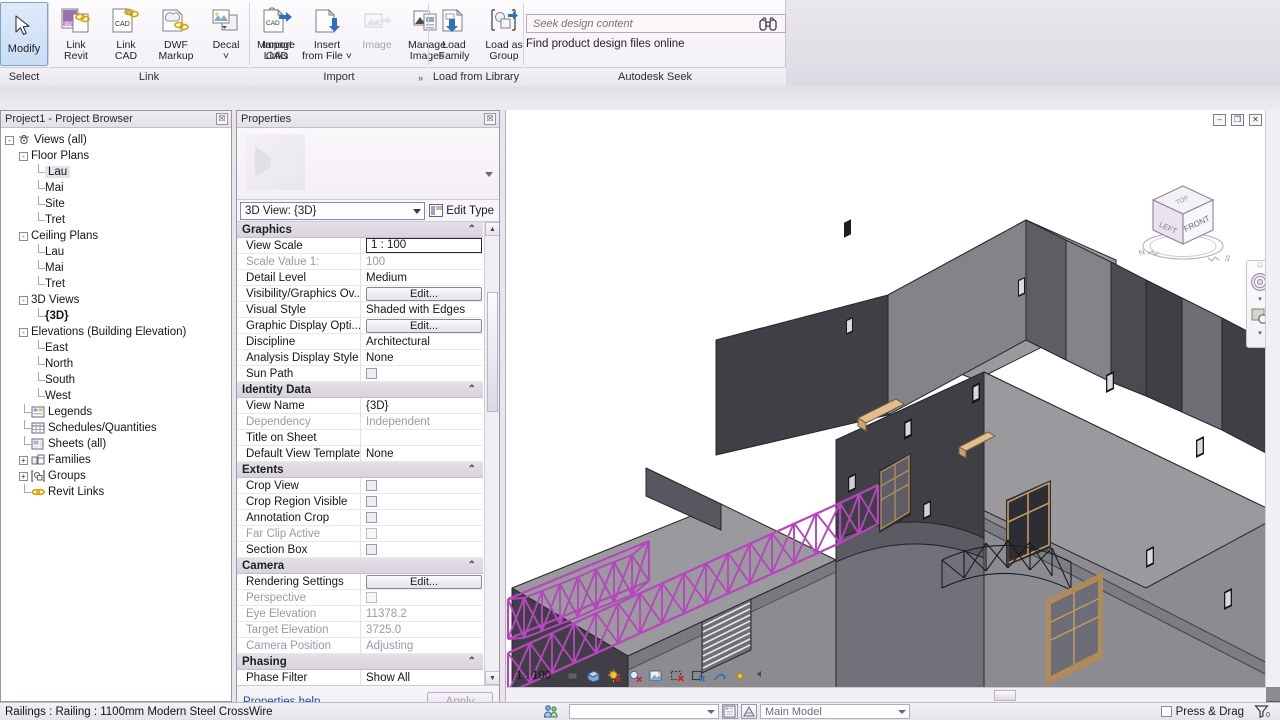 This screenshot has width=1280, height=720. What do you see at coordinates (360, 390) in the screenshot?
I see `properties-group-identity-data: Identity Data ⌃` at bounding box center [360, 390].